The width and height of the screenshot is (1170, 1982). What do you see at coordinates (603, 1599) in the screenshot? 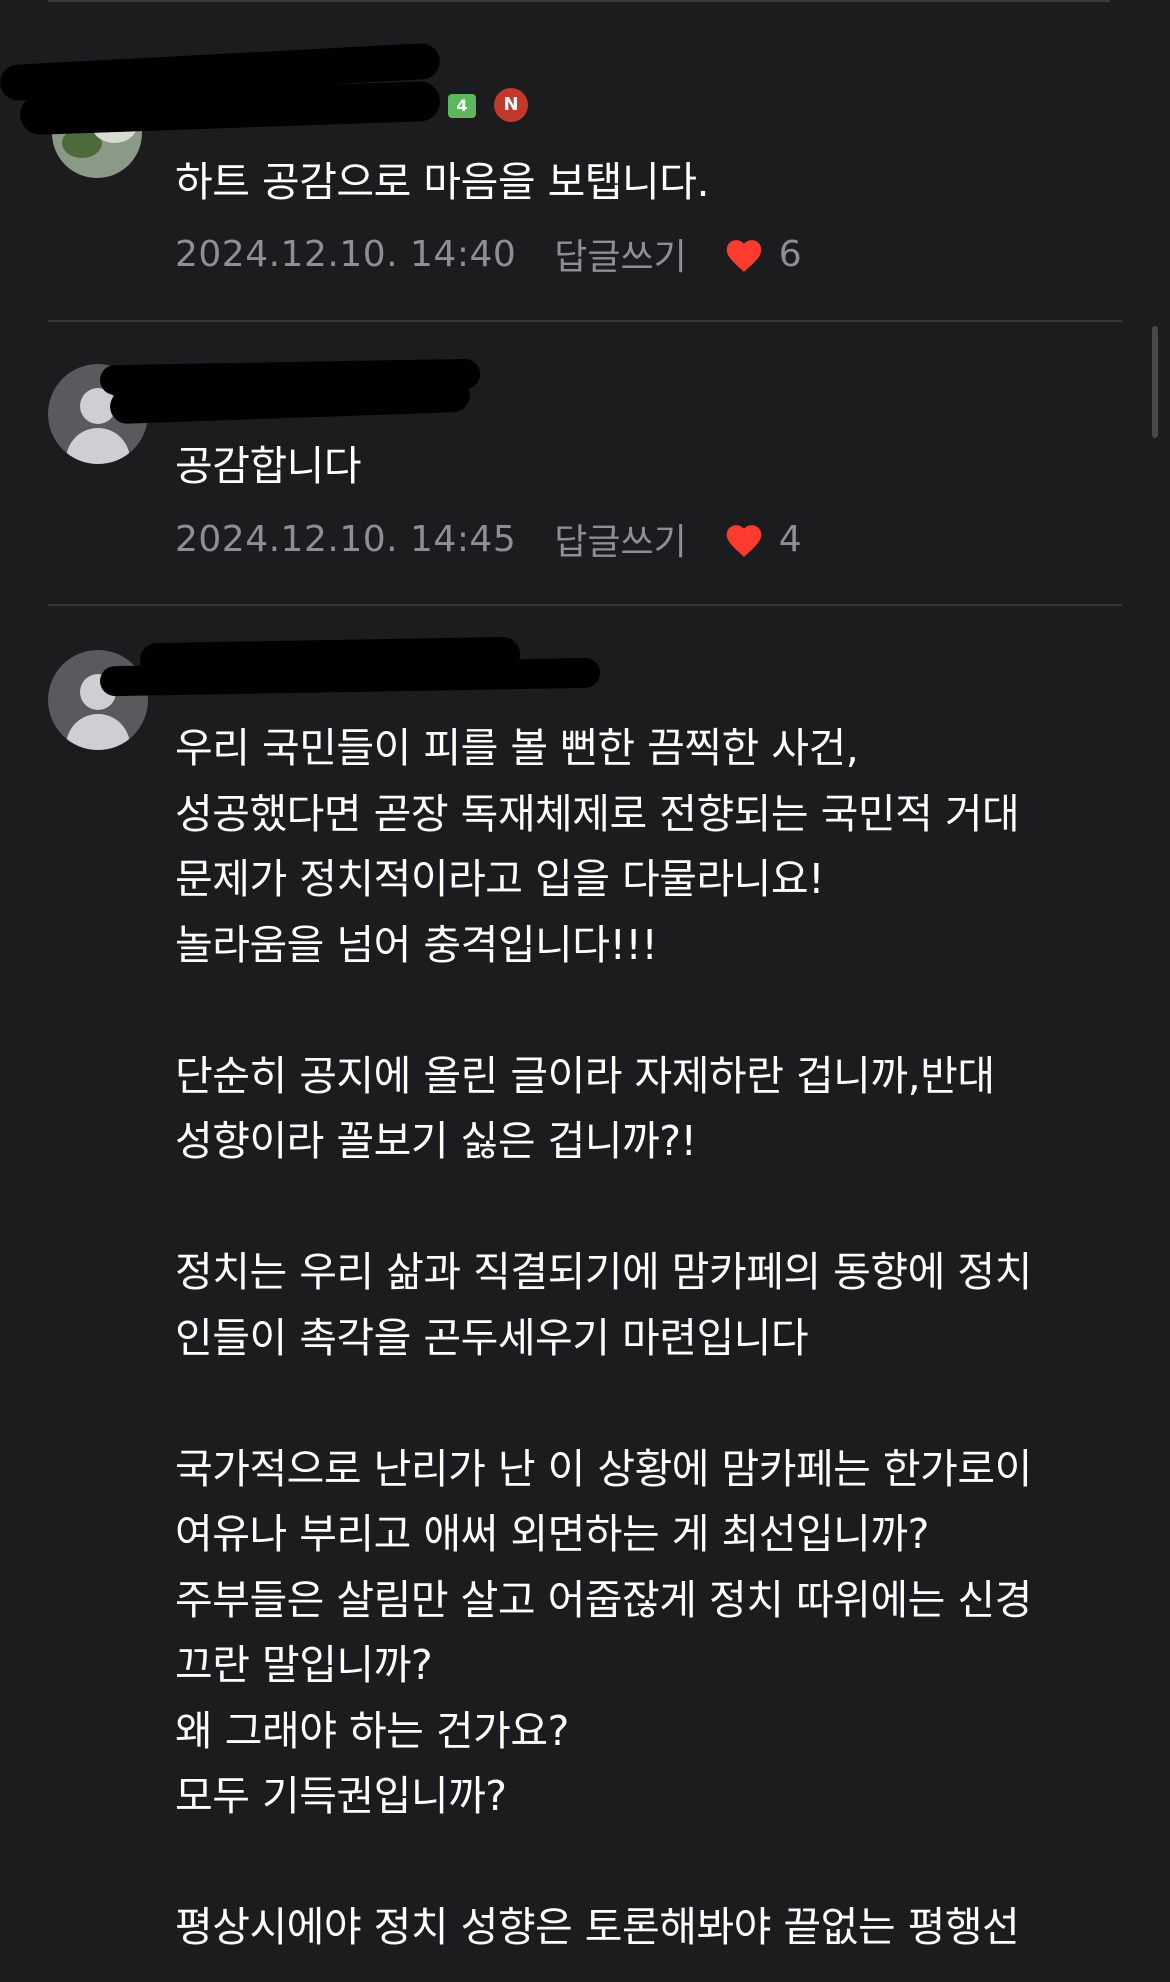
I see `comment-line: 주부들은 살림만 살고 어줍잖게 정치 따위에는 신경` at bounding box center [603, 1599].